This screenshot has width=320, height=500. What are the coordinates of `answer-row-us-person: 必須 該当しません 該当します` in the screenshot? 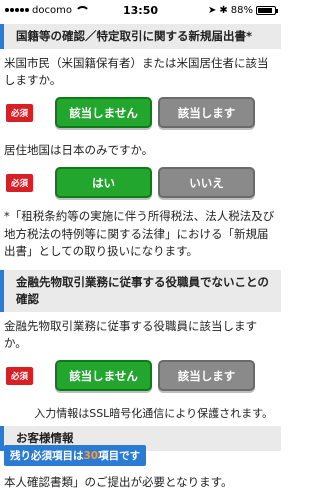 It's located at (140, 113).